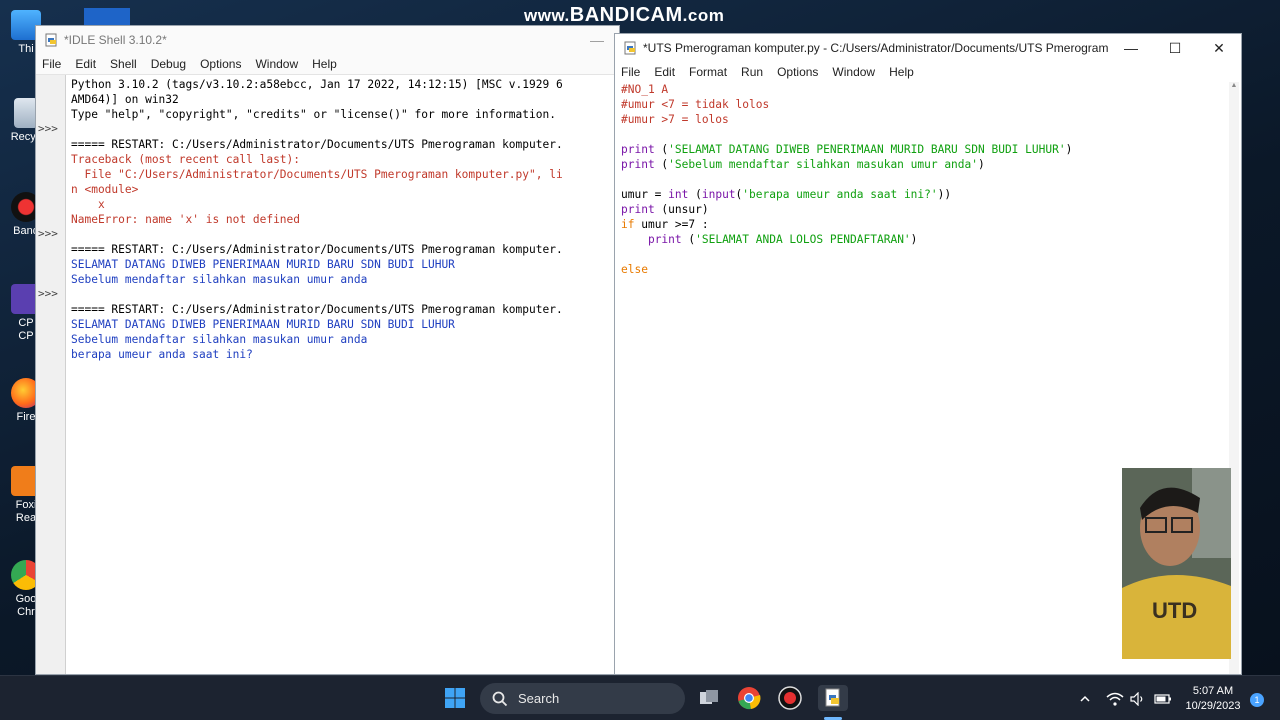  Describe the element at coordinates (1219, 48) in the screenshot. I see `editor-close-button: ✕` at that location.